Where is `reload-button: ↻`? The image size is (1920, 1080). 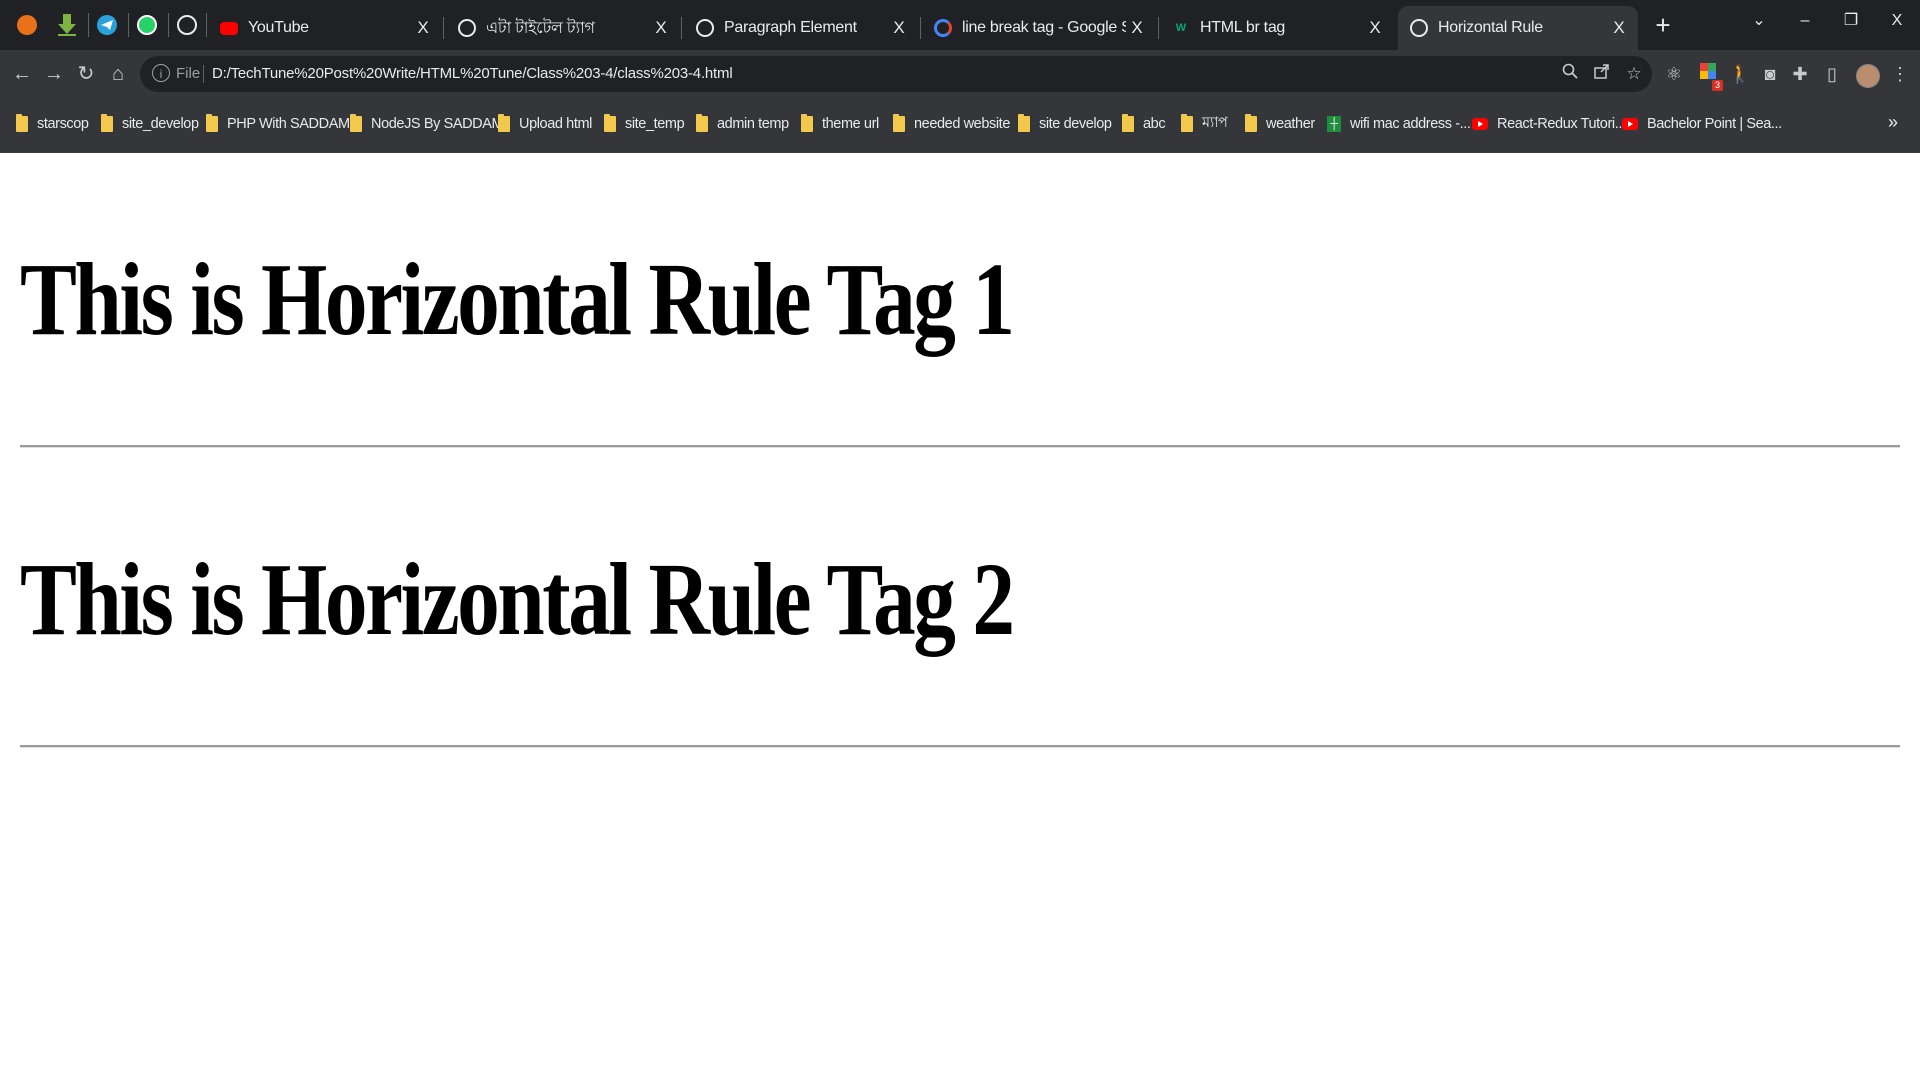
reload-button: ↻ is located at coordinates (86, 74).